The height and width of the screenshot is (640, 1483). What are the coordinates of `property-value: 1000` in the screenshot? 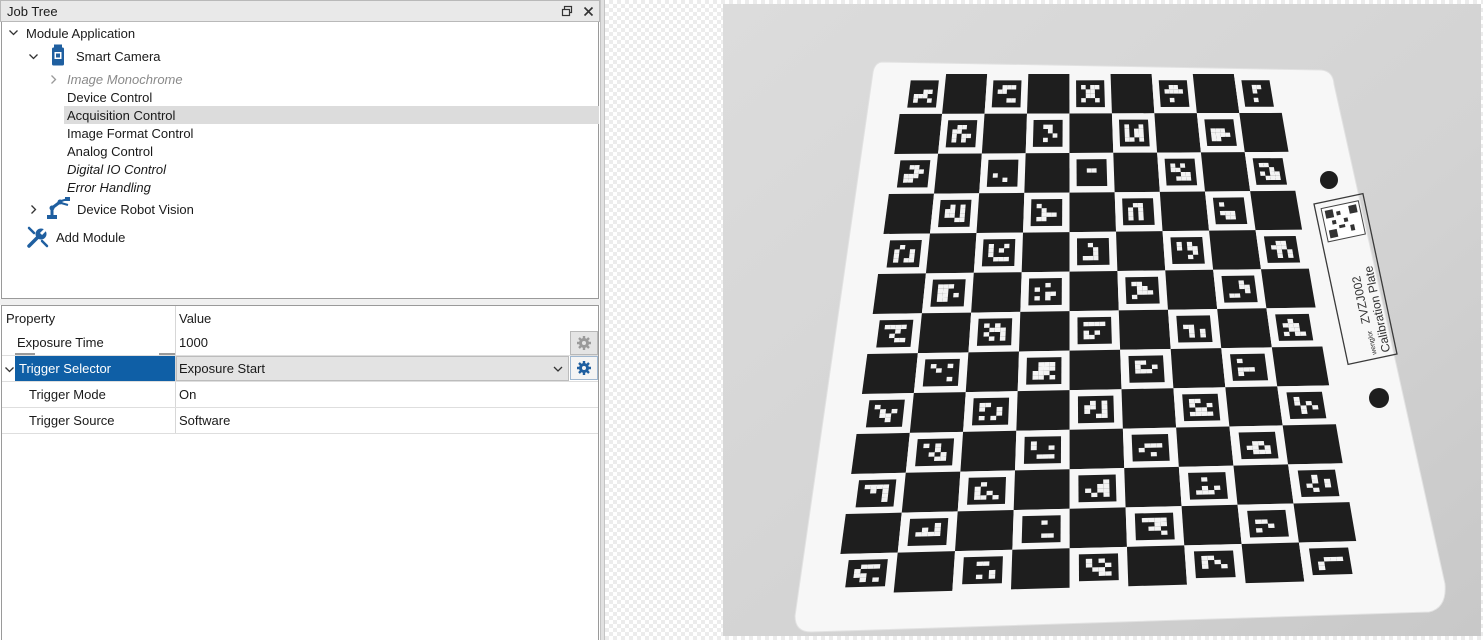 It's located at (193, 342).